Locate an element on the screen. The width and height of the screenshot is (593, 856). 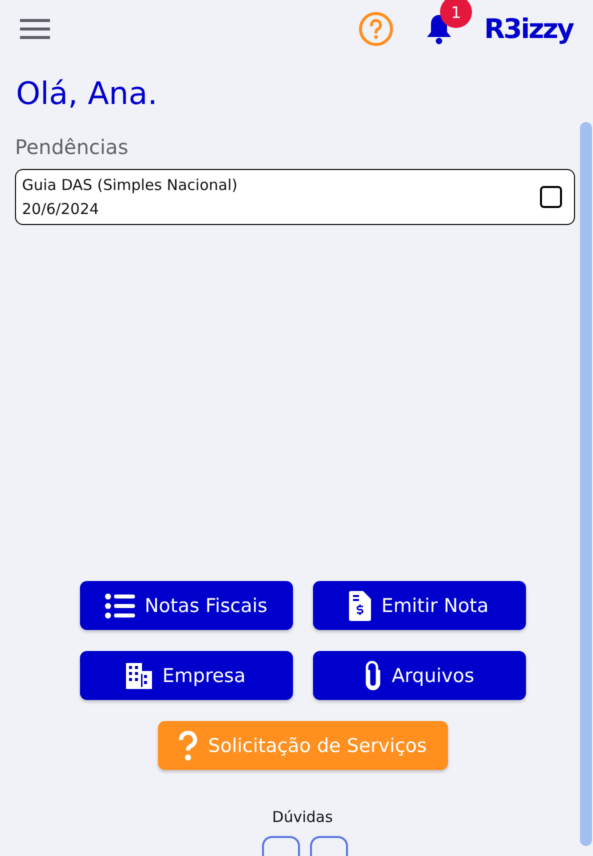
invoice-icon is located at coordinates (360, 605).